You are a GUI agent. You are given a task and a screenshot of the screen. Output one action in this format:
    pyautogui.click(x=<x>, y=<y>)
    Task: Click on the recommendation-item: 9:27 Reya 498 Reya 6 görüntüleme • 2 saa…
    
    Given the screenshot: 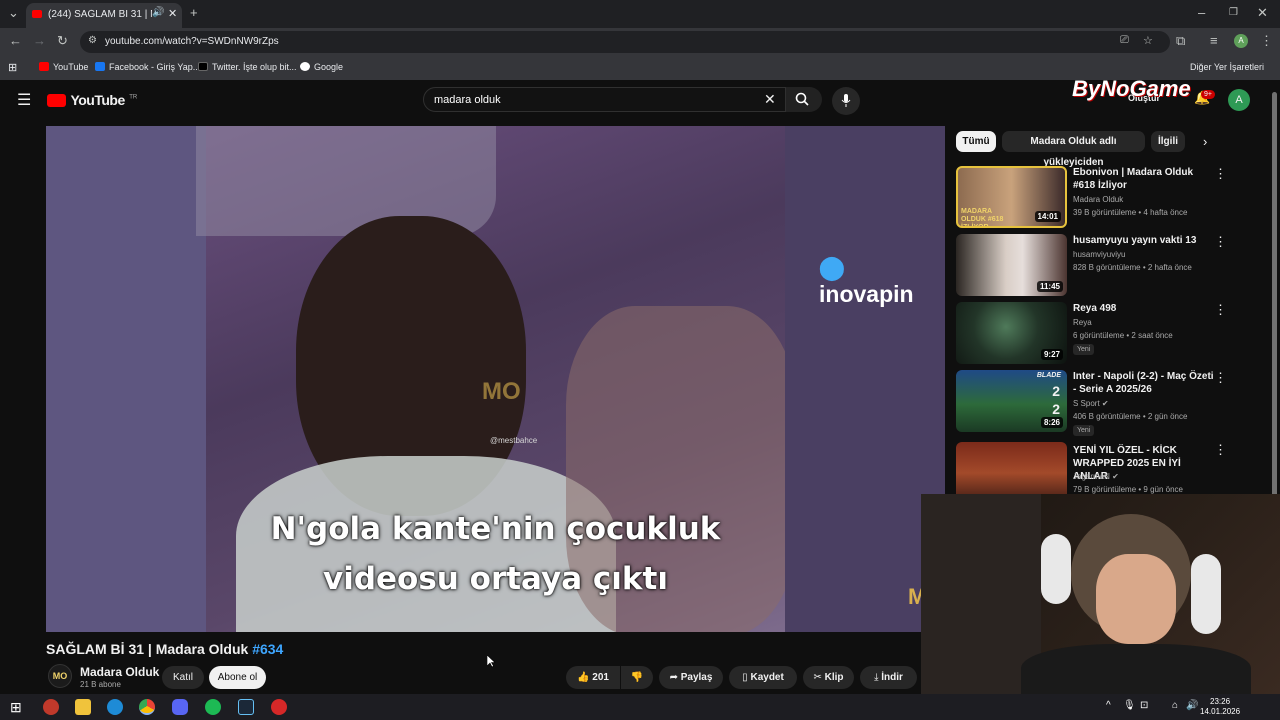 What is the action you would take?
    pyautogui.click(x=1106, y=333)
    